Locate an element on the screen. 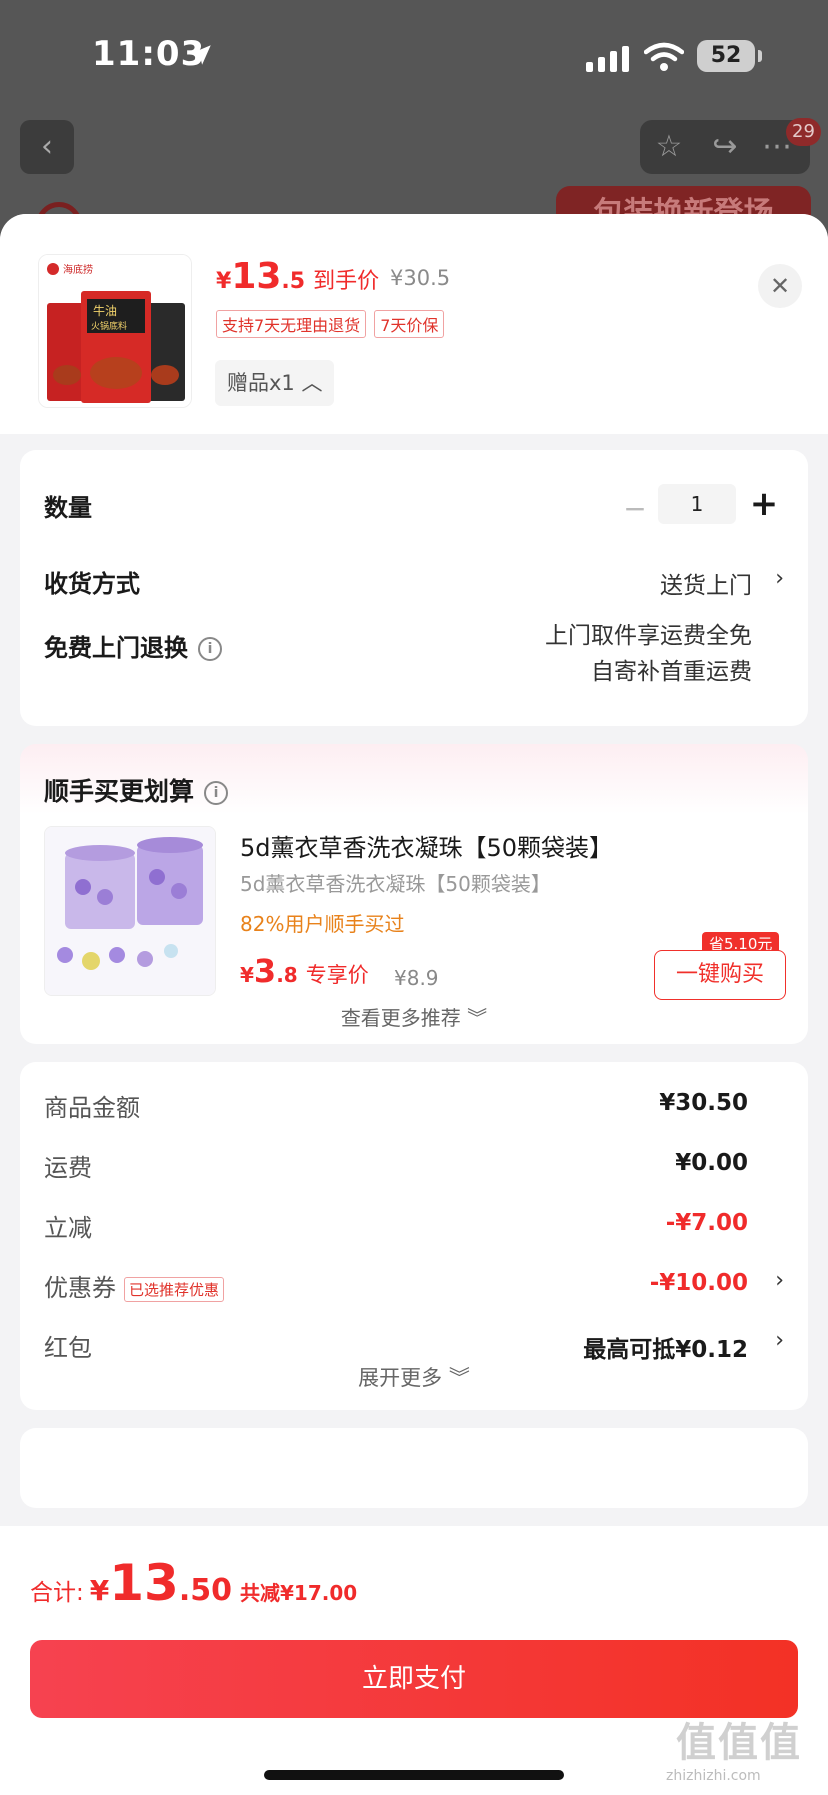 The image size is (828, 1795). wifi-icon is located at coordinates (664, 56).